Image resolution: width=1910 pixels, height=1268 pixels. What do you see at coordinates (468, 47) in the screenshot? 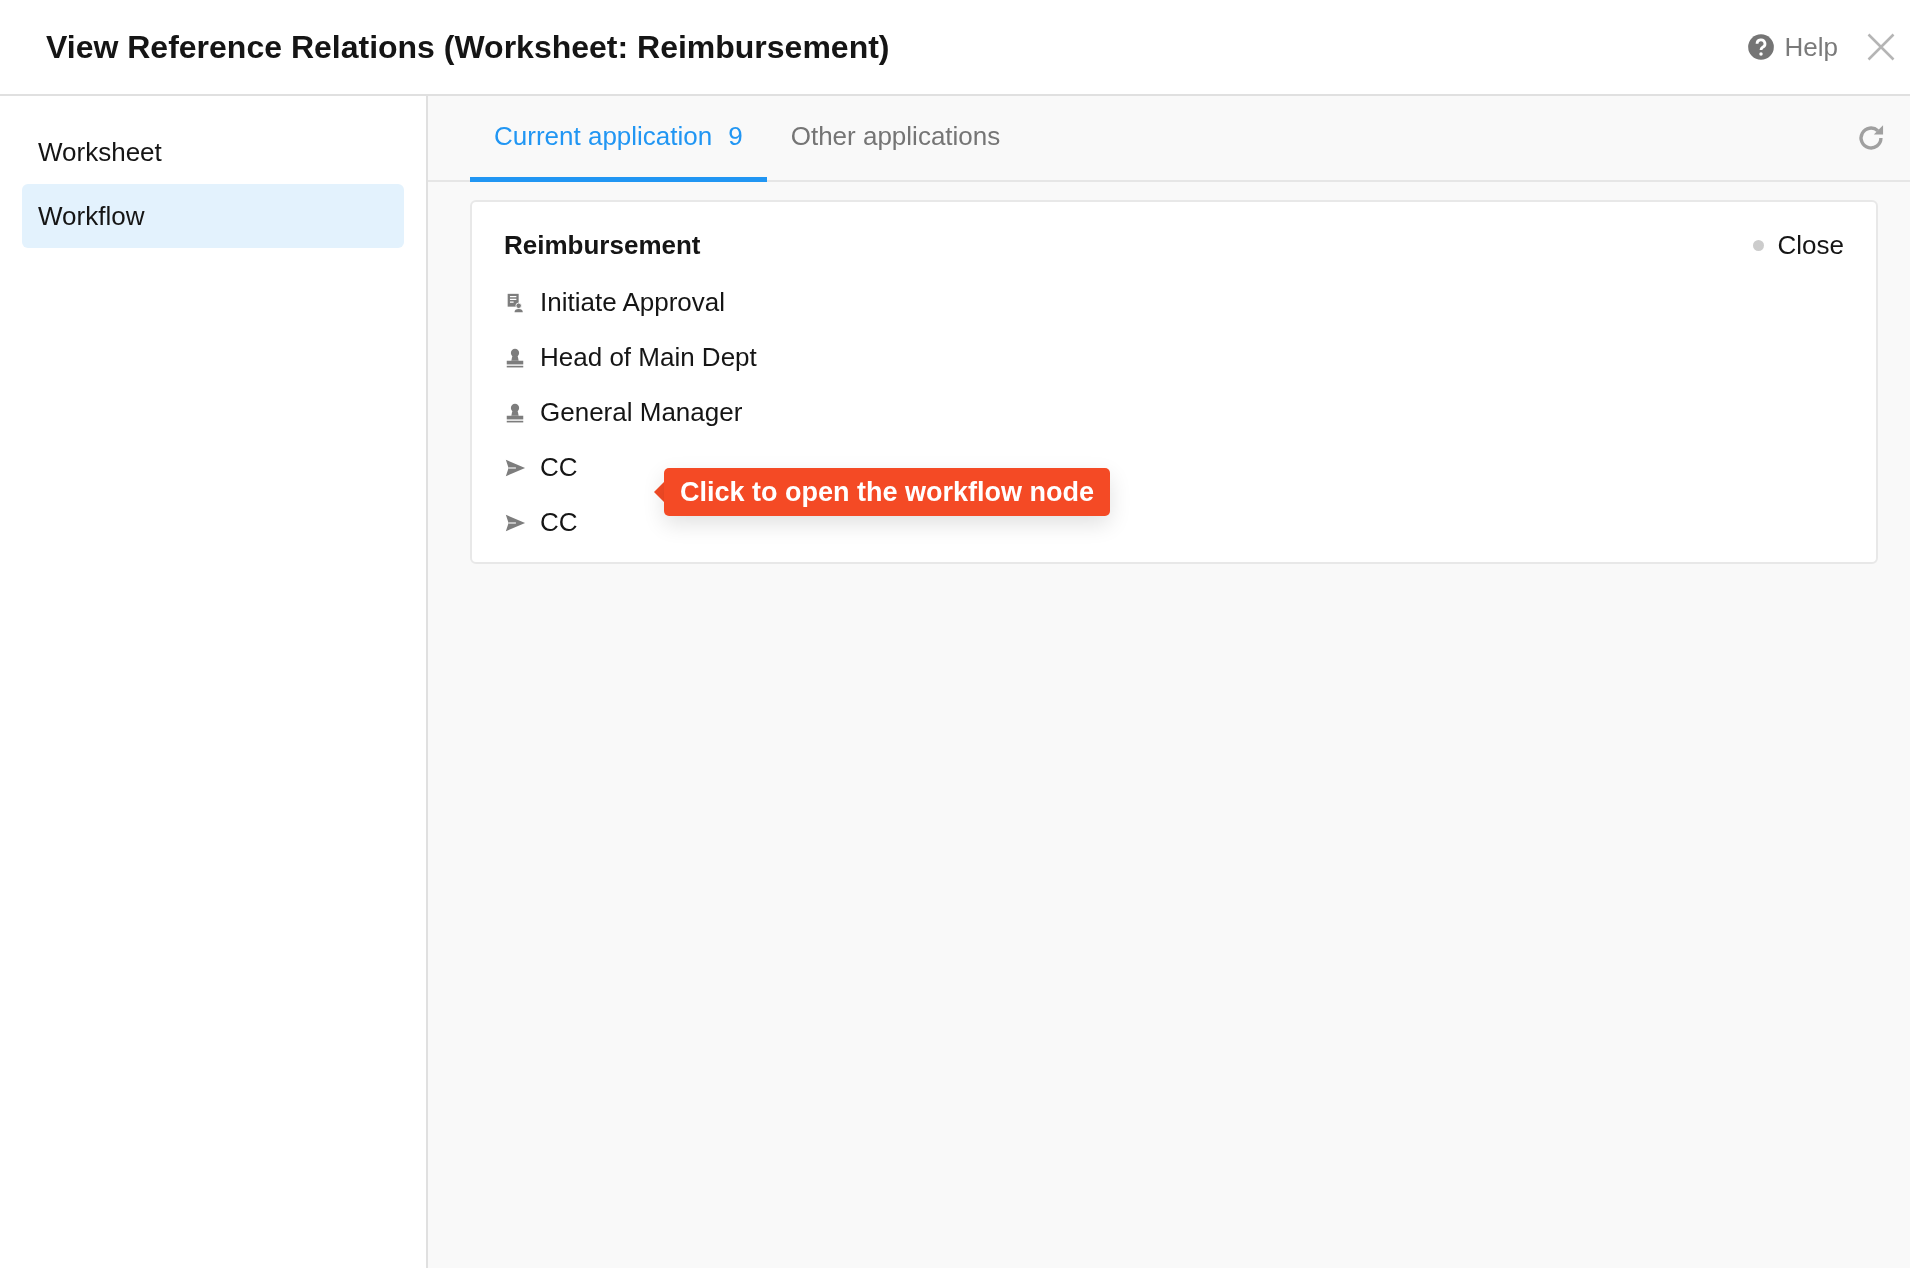
I see `dialog-title: View Reference Relations (Worksheet: Reimbursement)` at bounding box center [468, 47].